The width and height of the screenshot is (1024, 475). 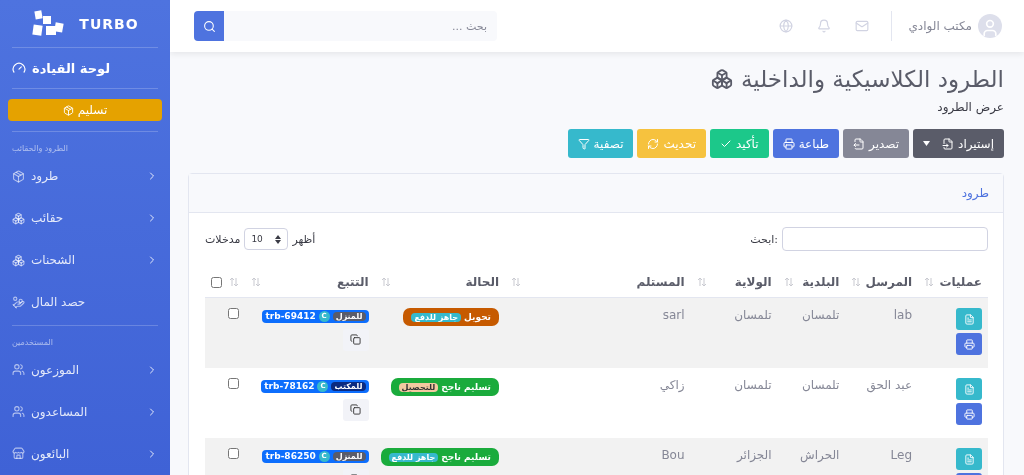 What do you see at coordinates (764, 239) in the screenshot?
I see `filter-label: :ابحث` at bounding box center [764, 239].